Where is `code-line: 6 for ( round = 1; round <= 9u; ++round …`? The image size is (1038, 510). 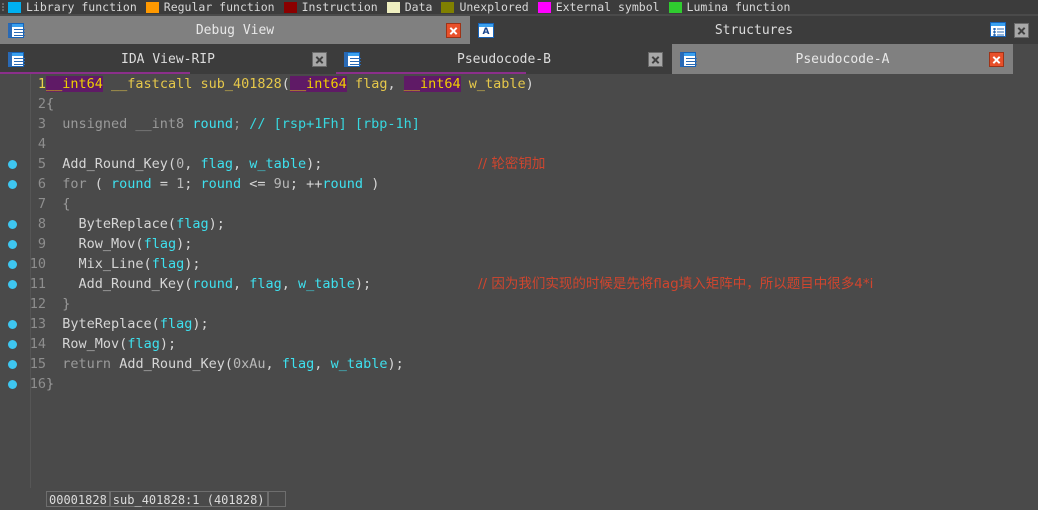 code-line: 6 for ( round = 1; round <= 9u; ++round … is located at coordinates (519, 184).